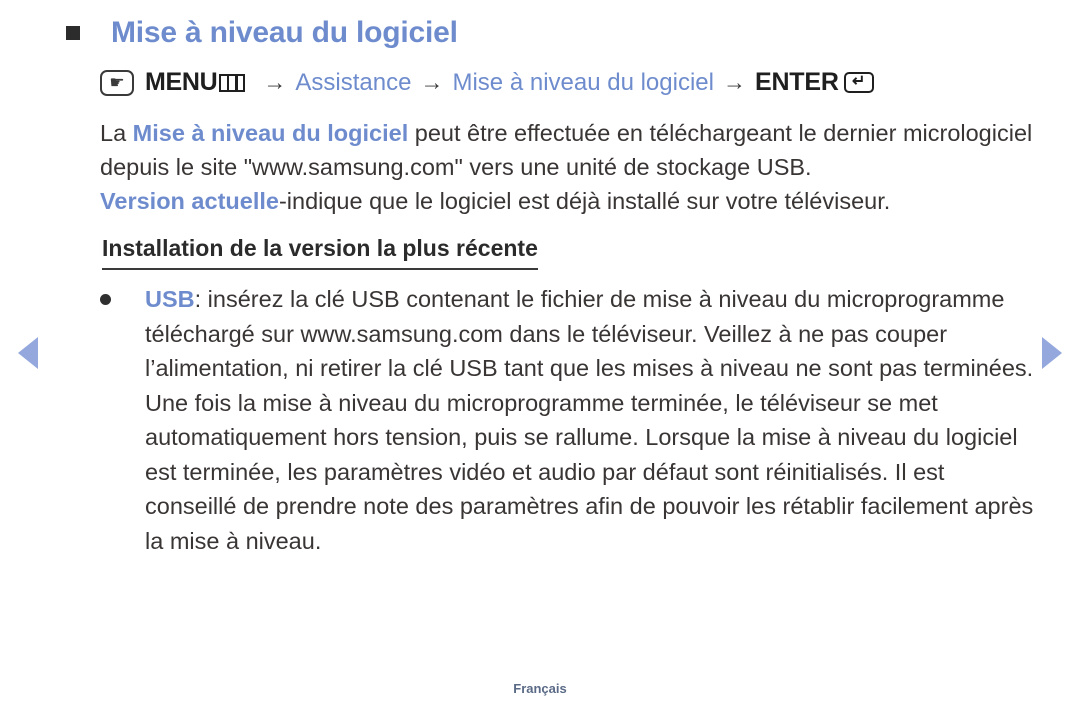  What do you see at coordinates (170, 299) in the screenshot?
I see `list-item-label: USB` at bounding box center [170, 299].